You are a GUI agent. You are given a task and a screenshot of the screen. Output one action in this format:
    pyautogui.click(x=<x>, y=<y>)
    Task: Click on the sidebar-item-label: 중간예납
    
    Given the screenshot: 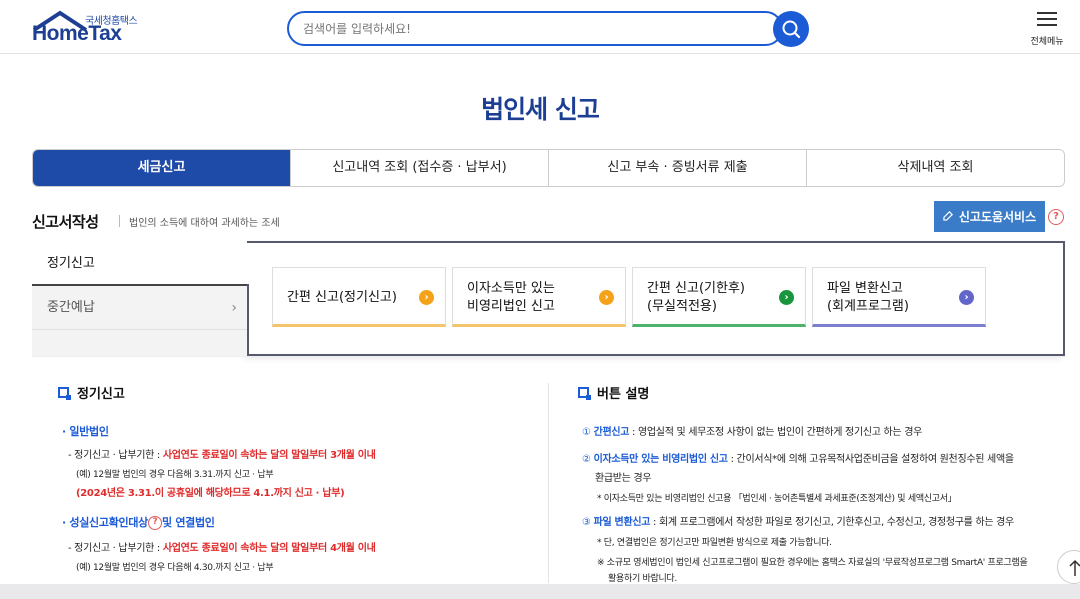 What is the action you would take?
    pyautogui.click(x=71, y=307)
    